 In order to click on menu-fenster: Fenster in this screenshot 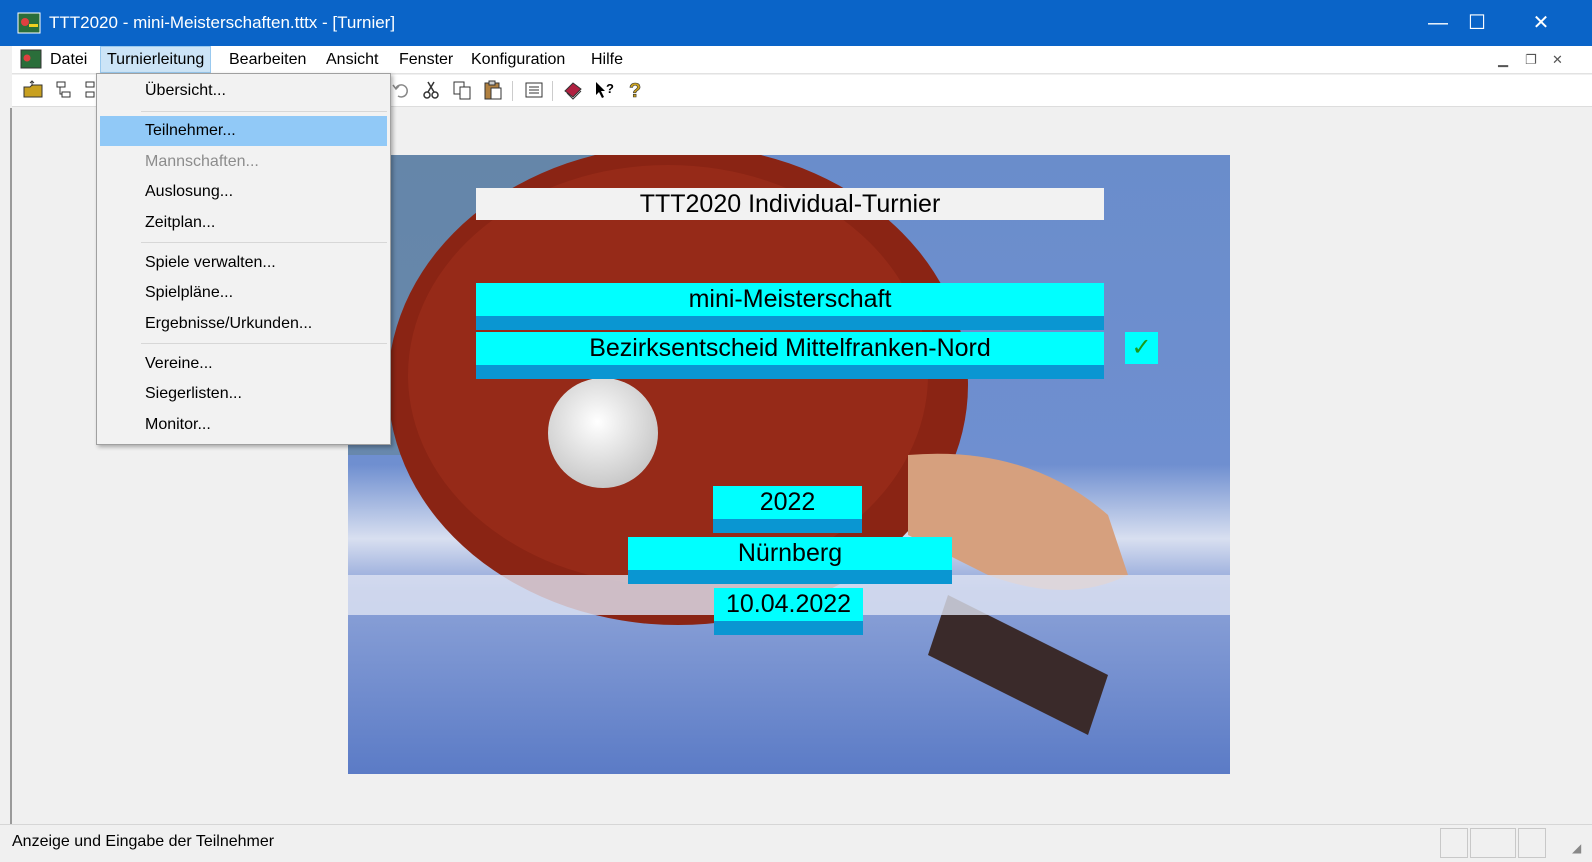, I will do `click(426, 59)`.